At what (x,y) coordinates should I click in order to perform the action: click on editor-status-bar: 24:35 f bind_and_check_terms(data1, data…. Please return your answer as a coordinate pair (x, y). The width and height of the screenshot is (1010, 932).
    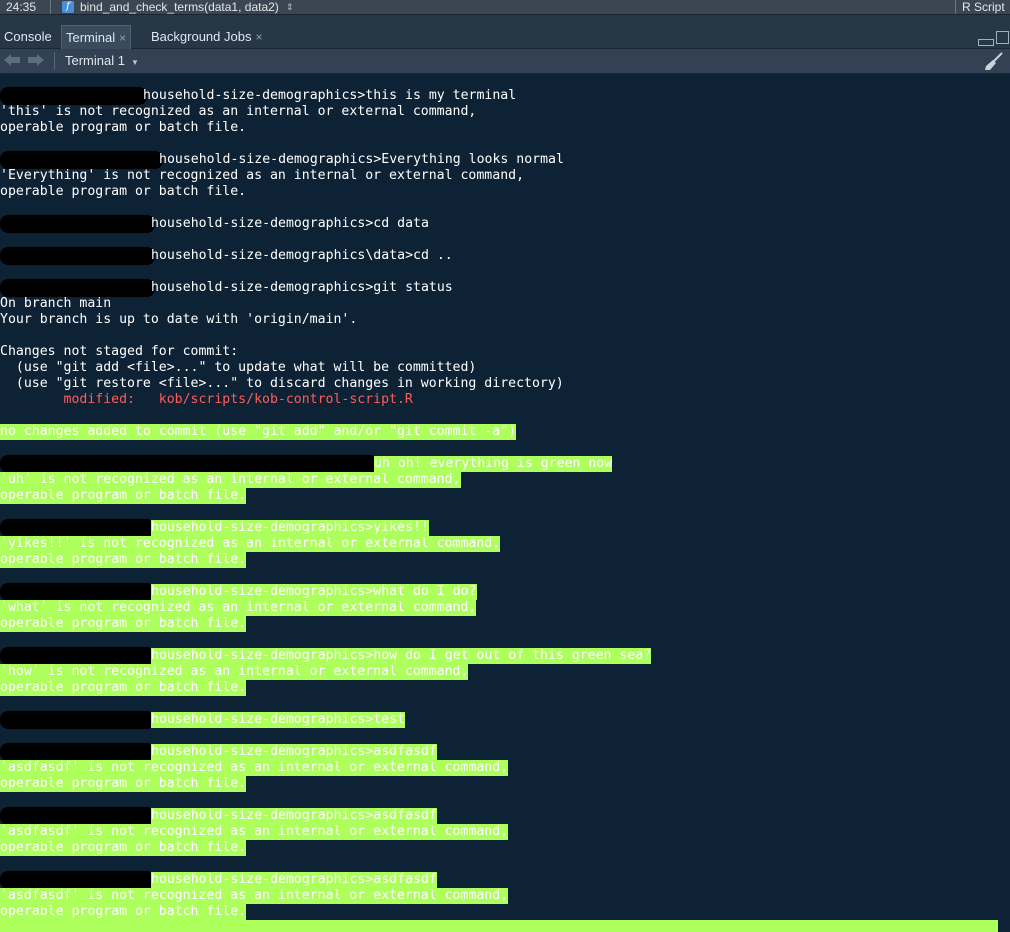
    Looking at the image, I should click on (505, 7).